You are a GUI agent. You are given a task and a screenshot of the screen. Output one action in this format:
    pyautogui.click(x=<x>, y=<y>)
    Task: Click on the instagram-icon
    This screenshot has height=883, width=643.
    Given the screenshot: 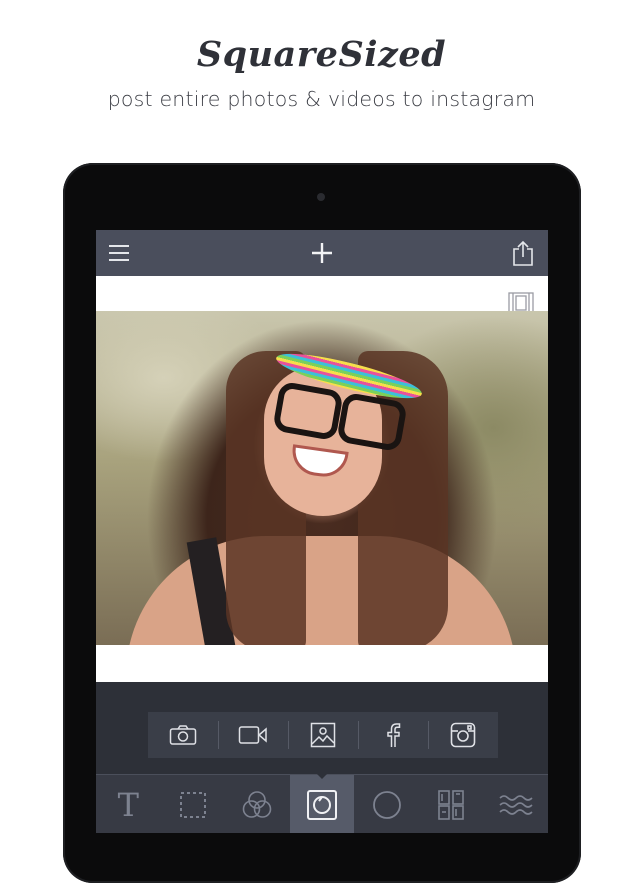 What is the action you would take?
    pyautogui.click(x=463, y=735)
    